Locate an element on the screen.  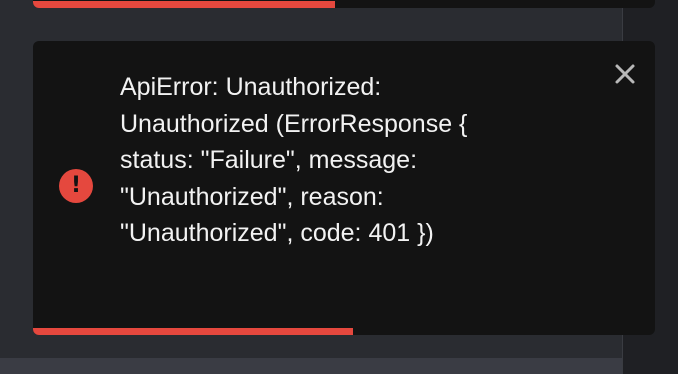
error-message-line: "Unauthorized", code: 401 }) is located at coordinates (277, 233).